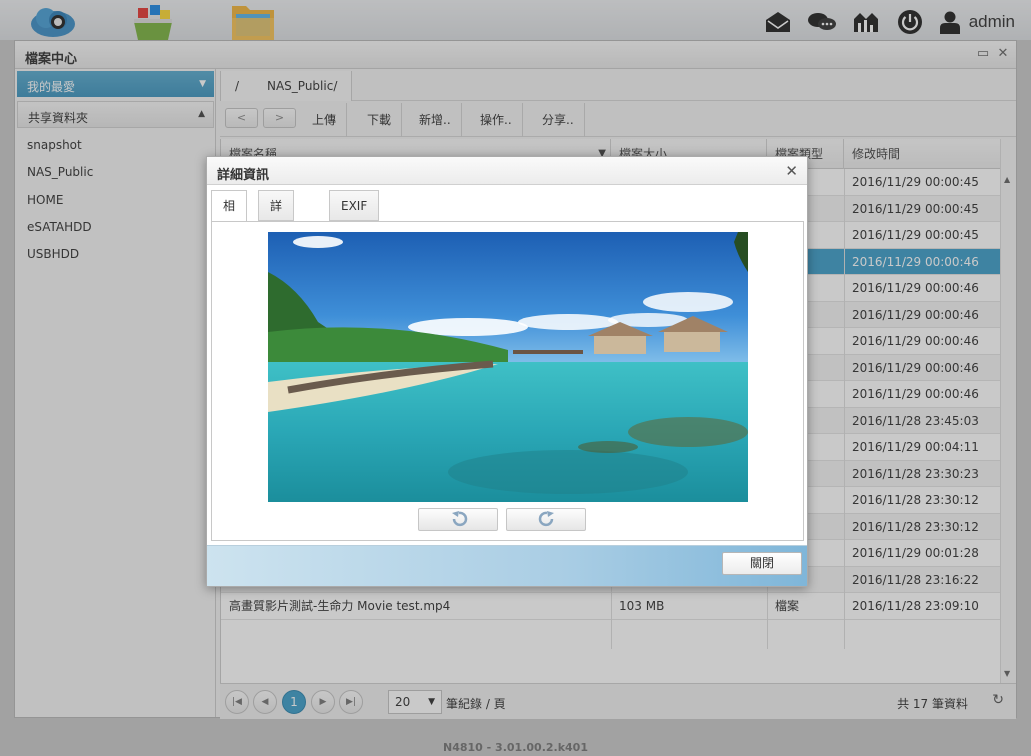  Describe the element at coordinates (229, 216) in the screenshot. I see `tab-photo: 相片` at that location.